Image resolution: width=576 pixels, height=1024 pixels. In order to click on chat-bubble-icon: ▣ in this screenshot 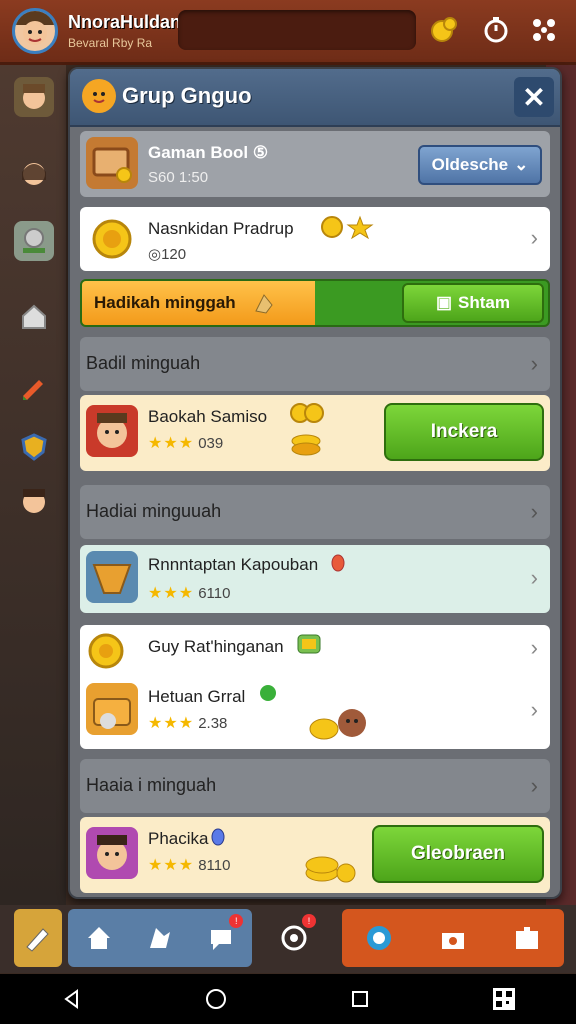, I will do `click(444, 302)`.